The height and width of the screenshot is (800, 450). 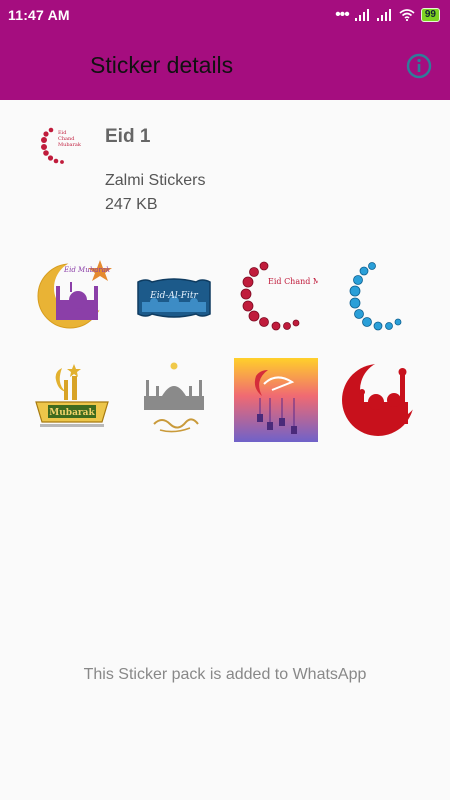 What do you see at coordinates (225, 15) in the screenshot?
I see `status-bar: 11:47 AM ••• 99` at bounding box center [225, 15].